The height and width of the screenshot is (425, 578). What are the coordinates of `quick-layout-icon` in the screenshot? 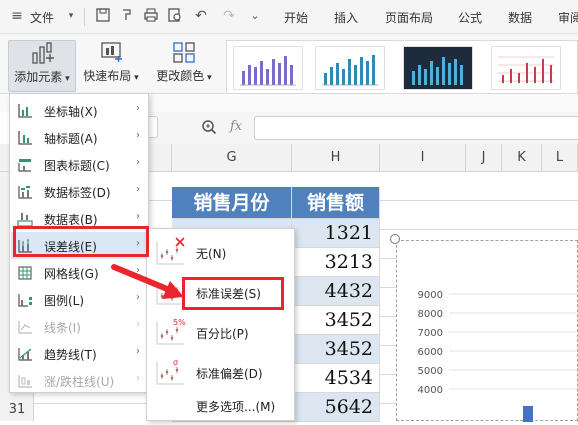 It's located at (111, 52).